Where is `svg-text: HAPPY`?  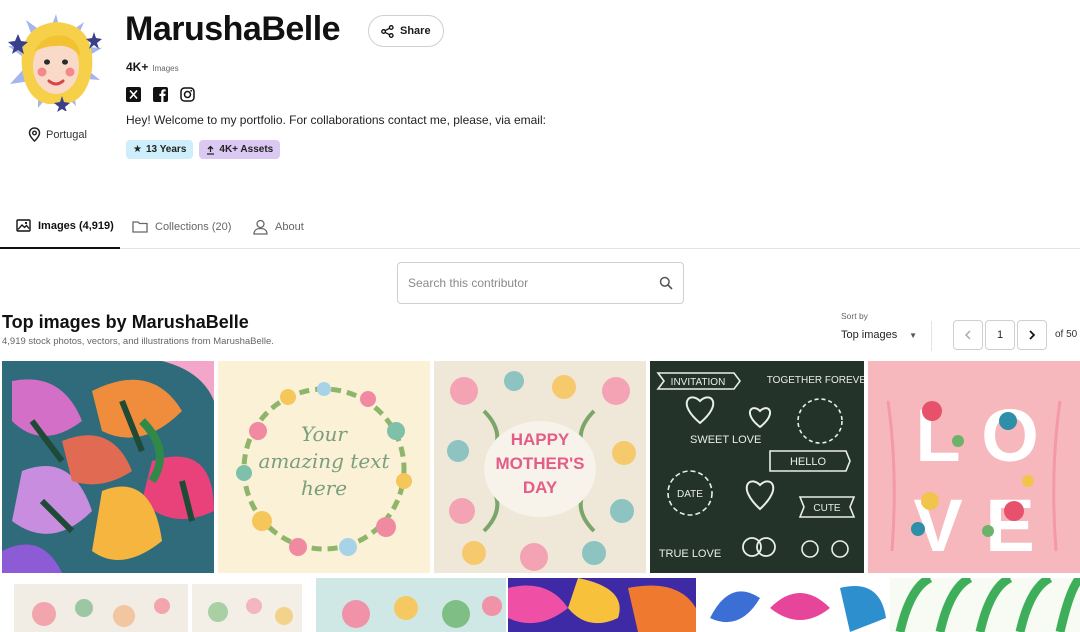 svg-text: HAPPY is located at coordinates (540, 439).